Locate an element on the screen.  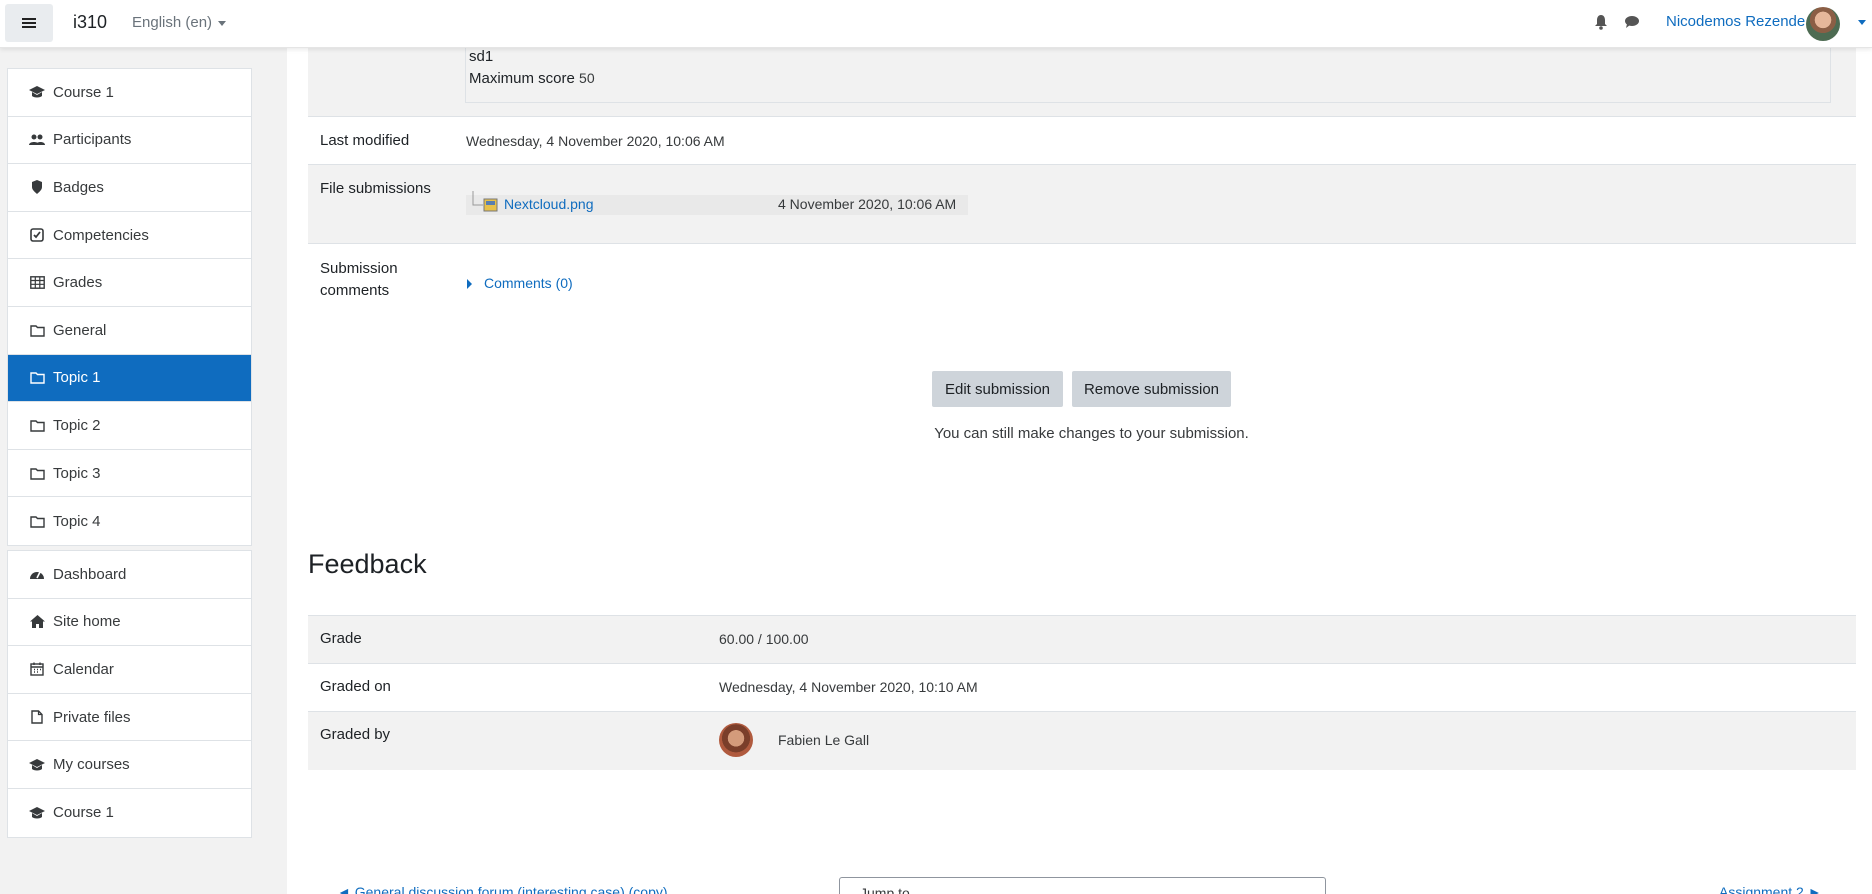
rubric-box: sd1 Maximum score 50 is located at coordinates (1148, 75).